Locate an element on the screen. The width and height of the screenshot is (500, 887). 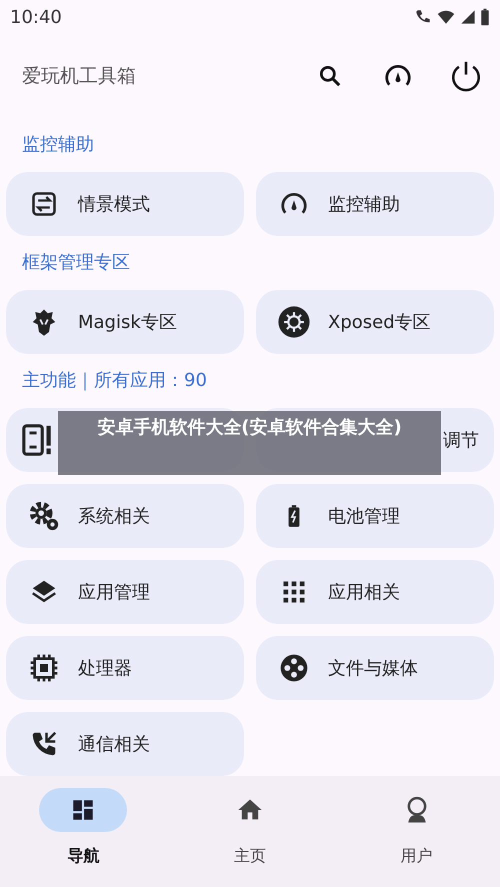
section-title: 框架管理专区 is located at coordinates (76, 263).